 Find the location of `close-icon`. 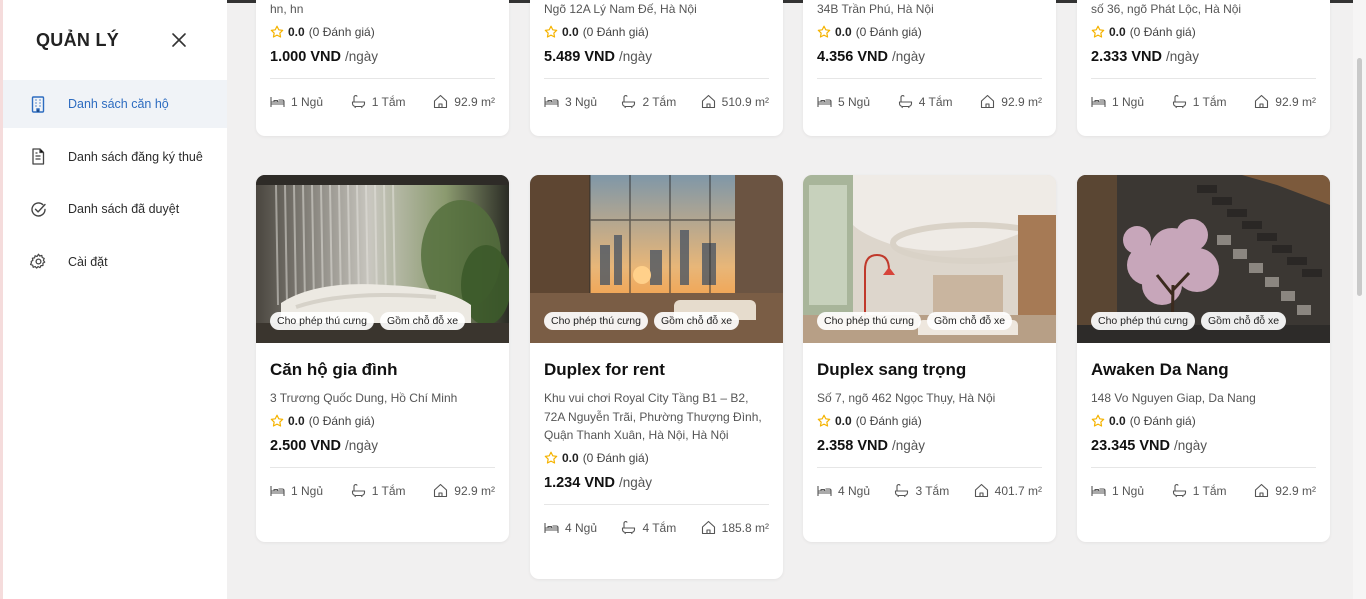

close-icon is located at coordinates (179, 40).